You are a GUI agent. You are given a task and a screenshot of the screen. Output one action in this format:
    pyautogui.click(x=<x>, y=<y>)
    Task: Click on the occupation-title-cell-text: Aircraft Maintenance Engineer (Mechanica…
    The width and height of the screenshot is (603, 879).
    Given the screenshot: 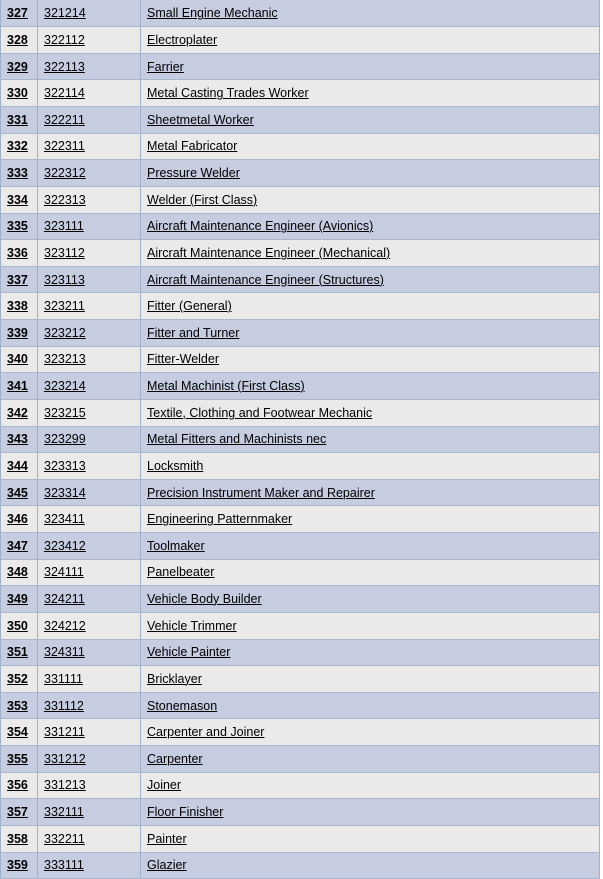 What is the action you would take?
    pyautogui.click(x=269, y=252)
    